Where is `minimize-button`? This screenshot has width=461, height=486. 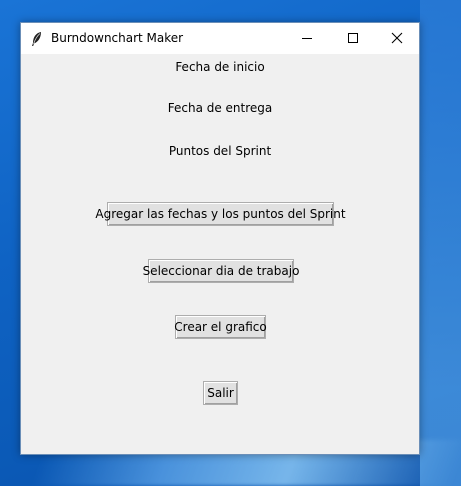
minimize-button is located at coordinates (307, 38).